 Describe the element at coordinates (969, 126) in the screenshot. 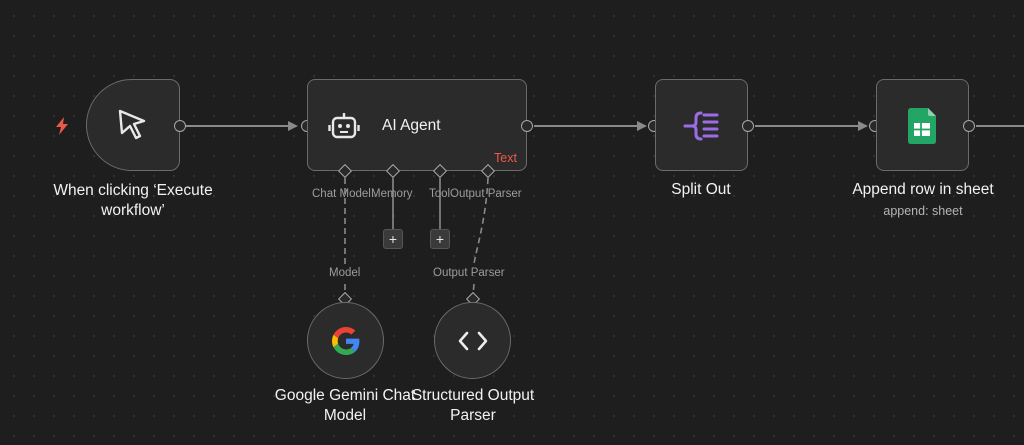

I see `sheets-output-handle` at that location.